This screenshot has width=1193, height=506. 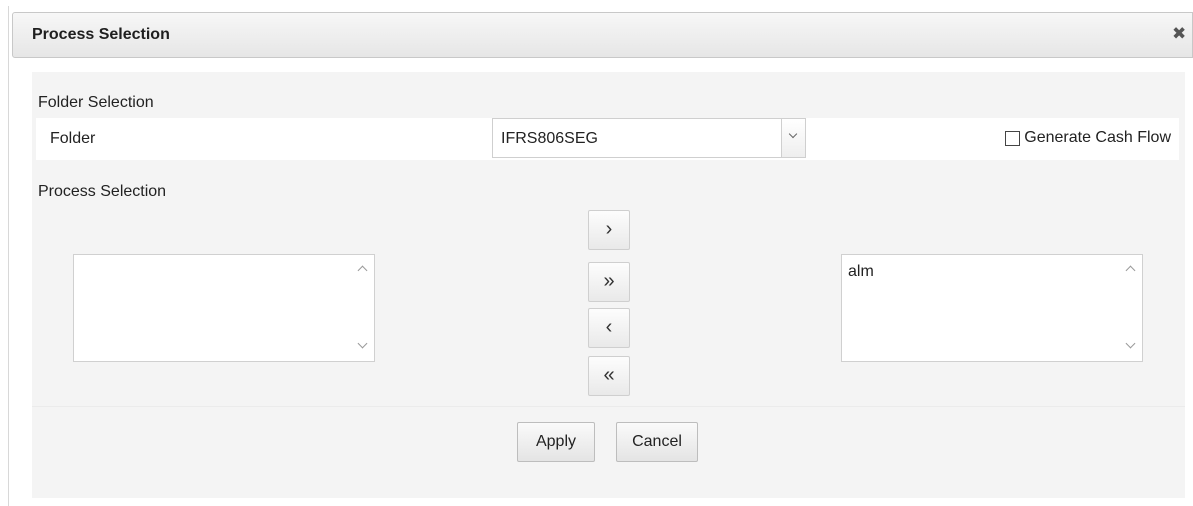 I want to click on apply-button: Apply, so click(x=556, y=442).